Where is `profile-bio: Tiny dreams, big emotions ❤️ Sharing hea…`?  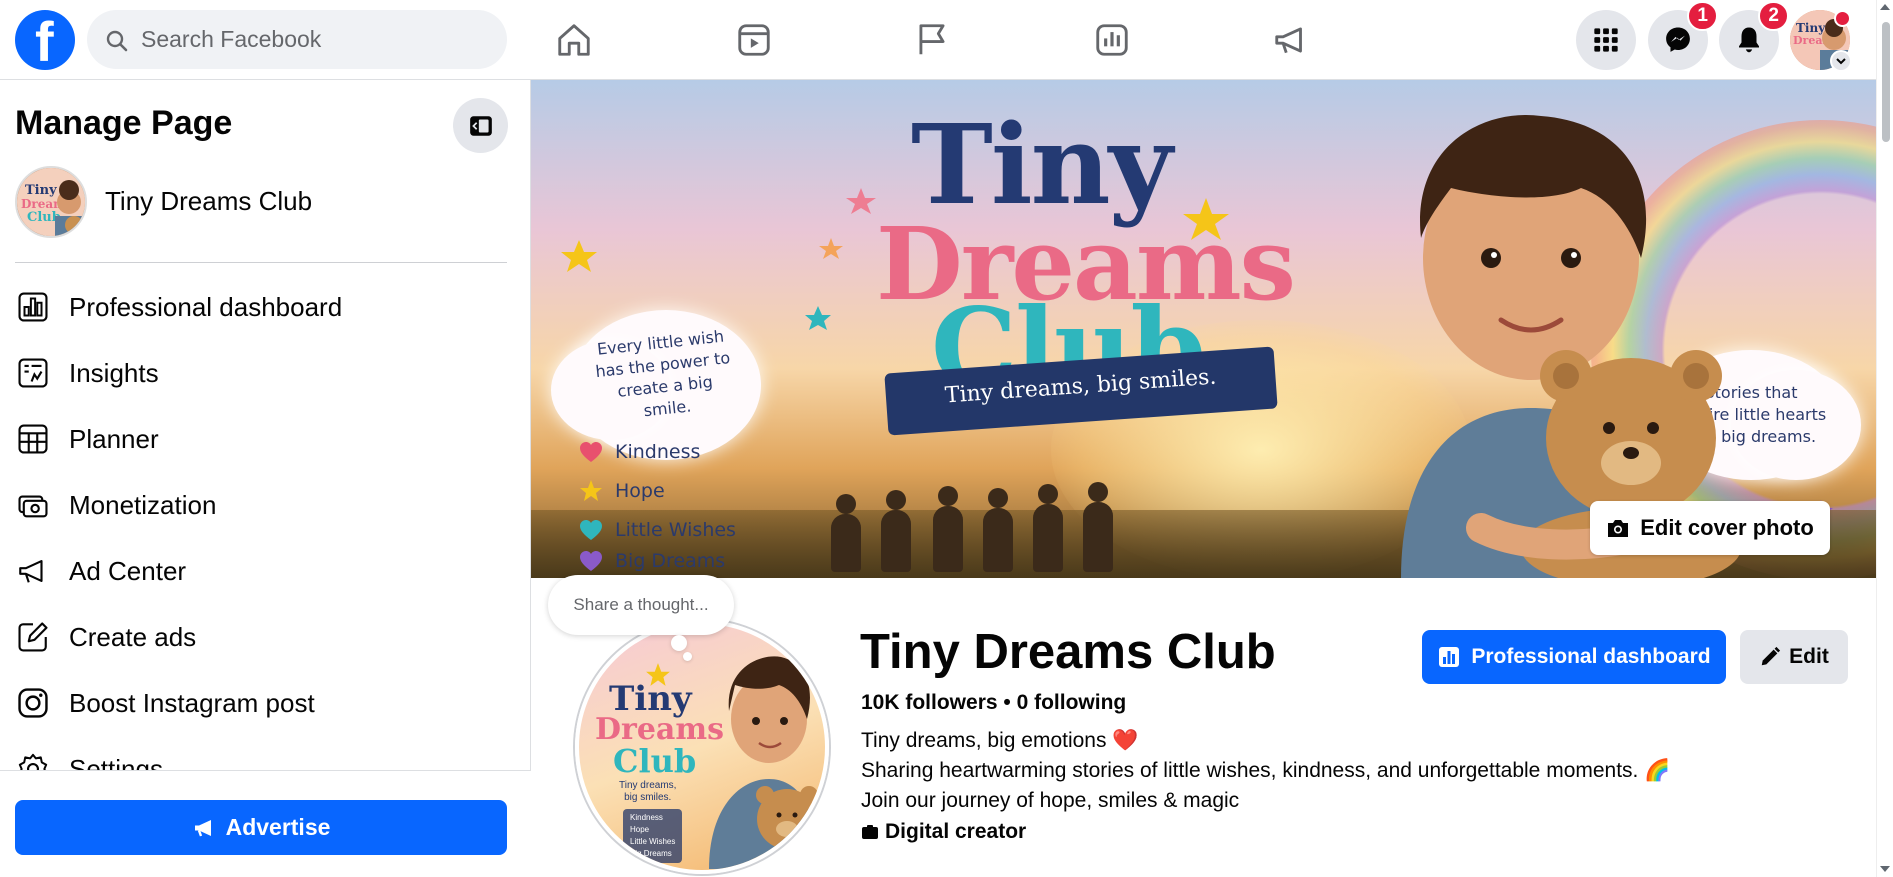
profile-bio: Tiny dreams, big emotions ❤️ Sharing hea… is located at coordinates (1265, 771).